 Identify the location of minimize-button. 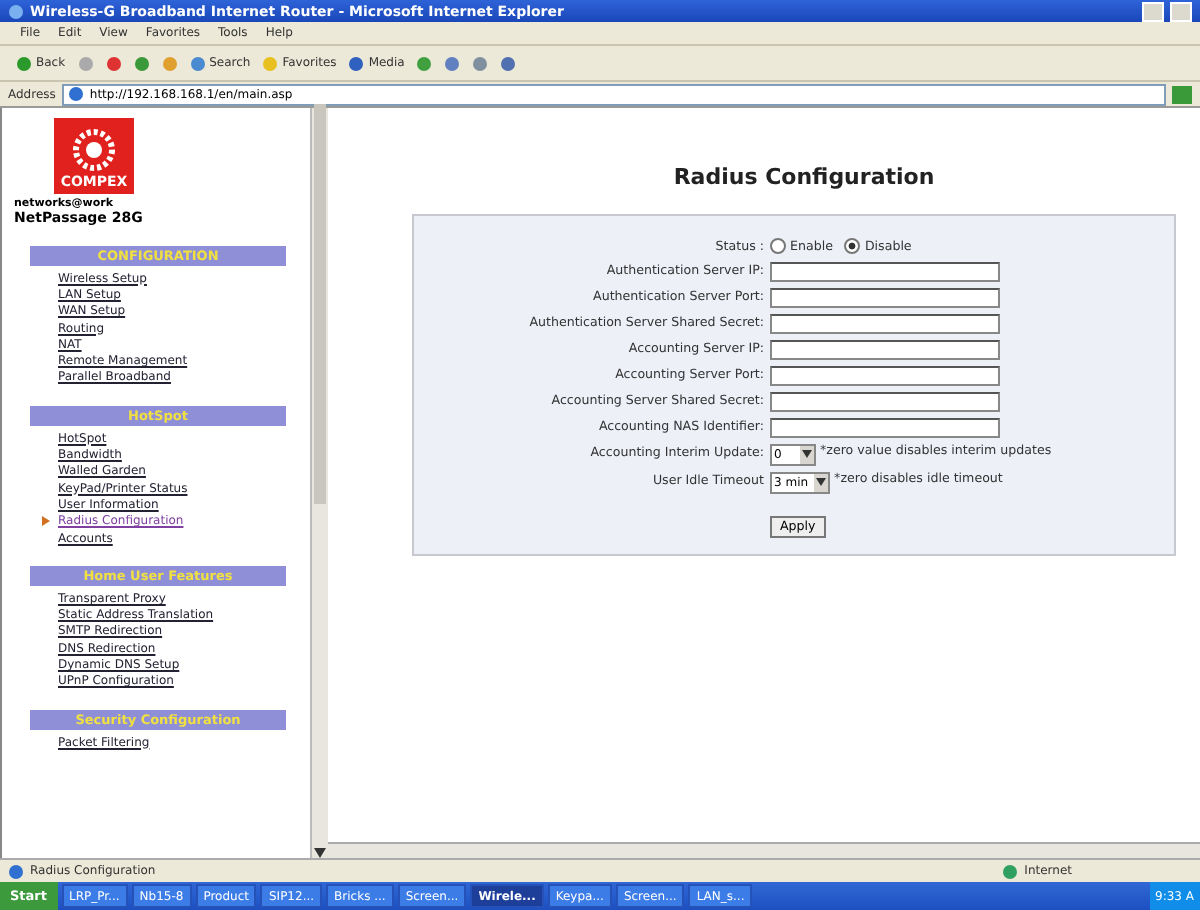
(1153, 11).